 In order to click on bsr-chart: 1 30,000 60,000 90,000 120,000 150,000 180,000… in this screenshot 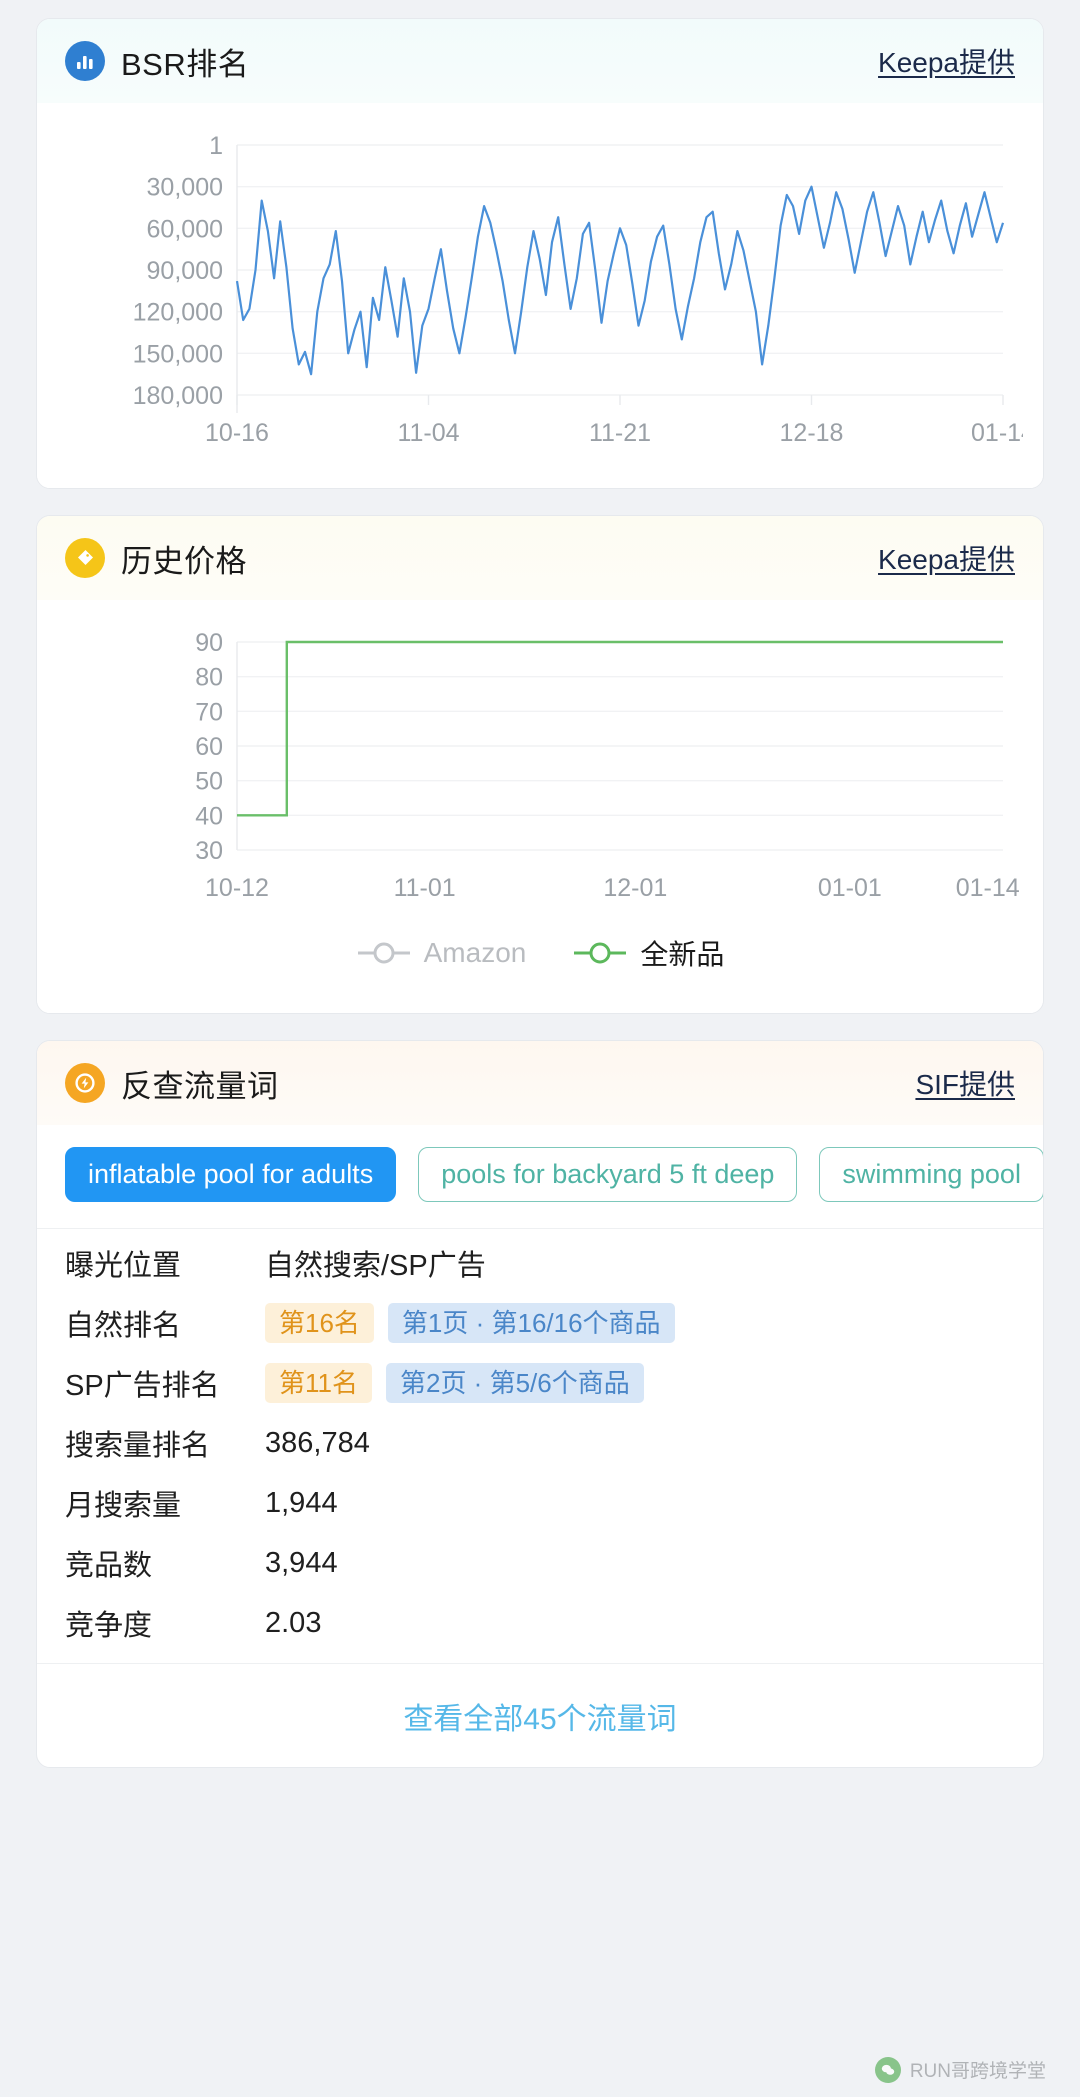, I will do `click(547, 293)`.